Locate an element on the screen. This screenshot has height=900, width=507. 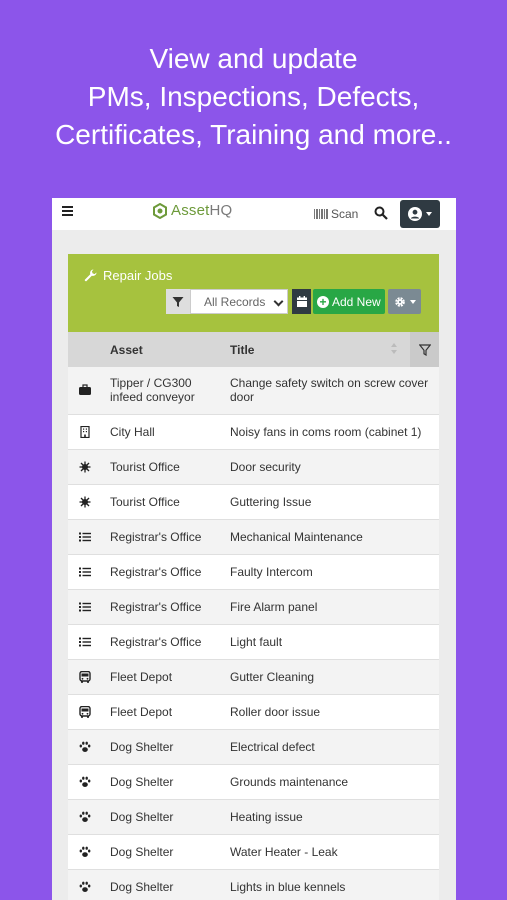
headline-line-1: View and update is located at coordinates (253, 58).